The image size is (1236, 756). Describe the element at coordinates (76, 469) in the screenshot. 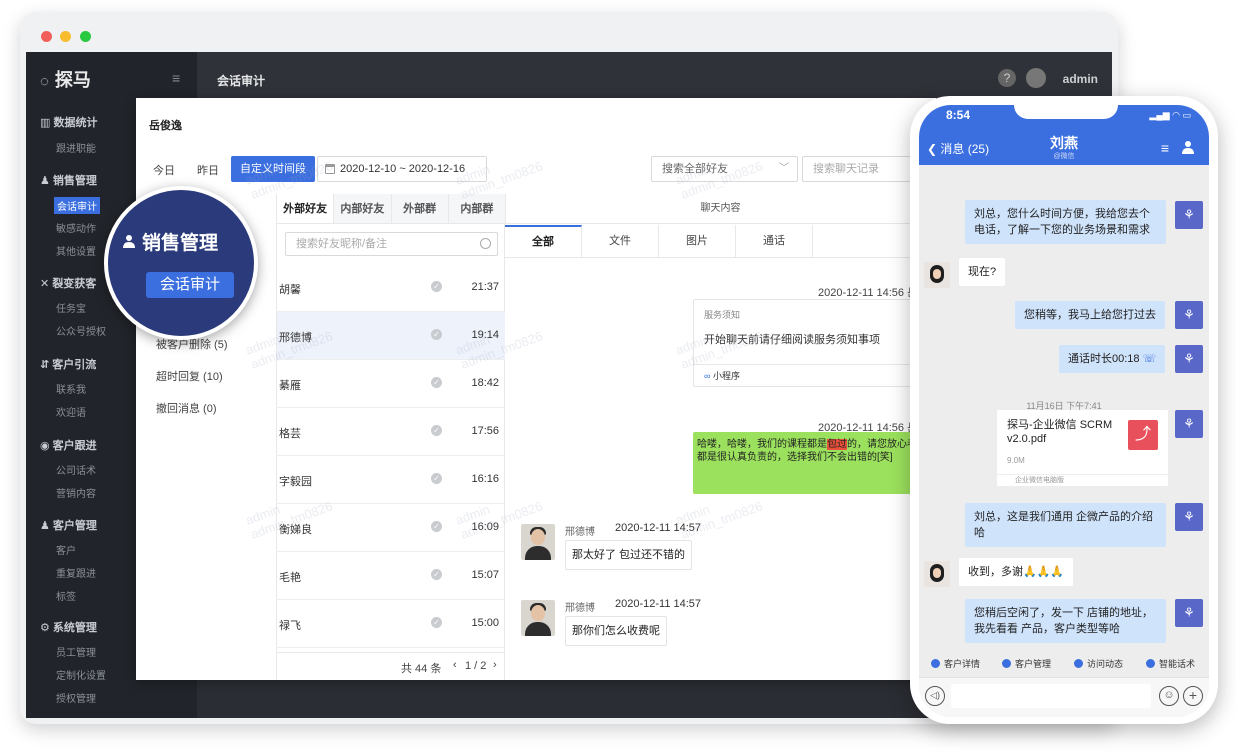

I see `sidebar-item: 公司话术` at that location.